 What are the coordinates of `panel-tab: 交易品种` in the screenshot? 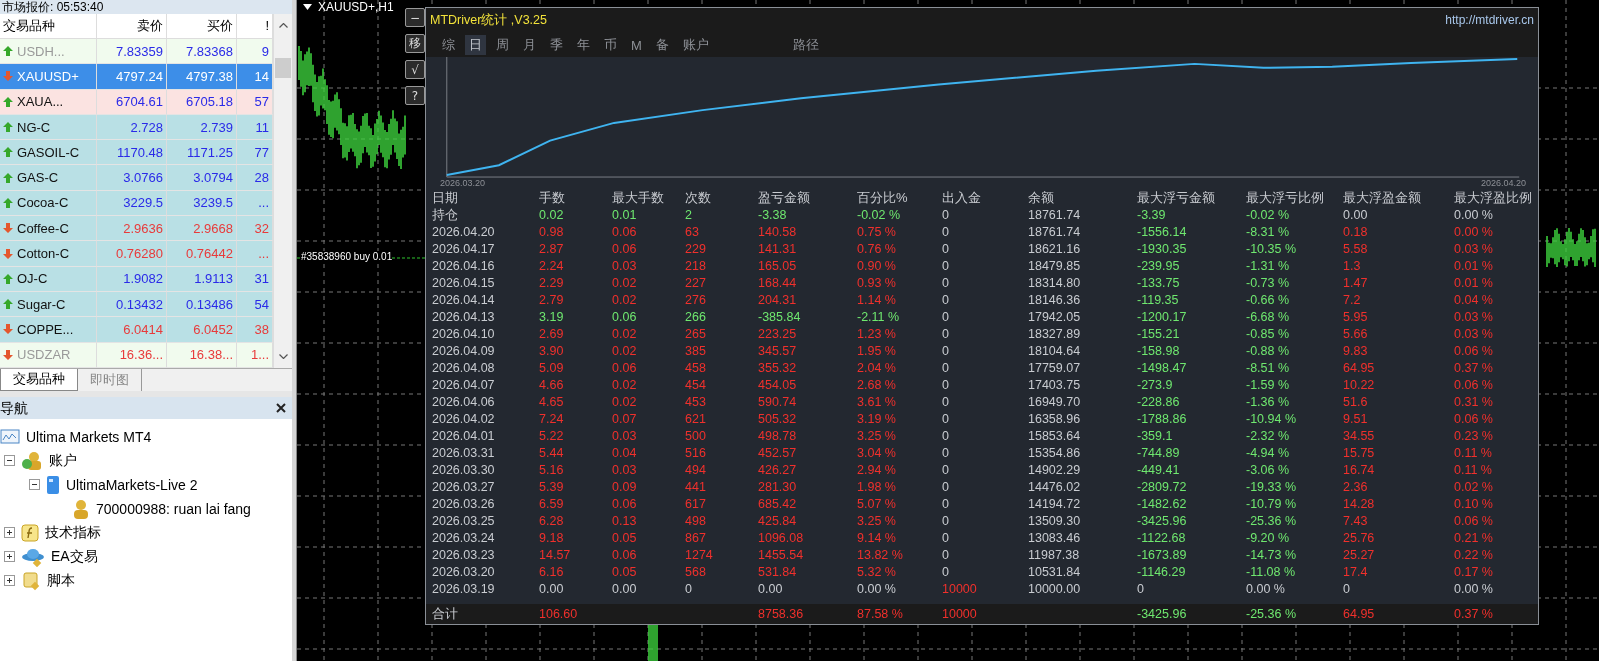 It's located at (39, 379).